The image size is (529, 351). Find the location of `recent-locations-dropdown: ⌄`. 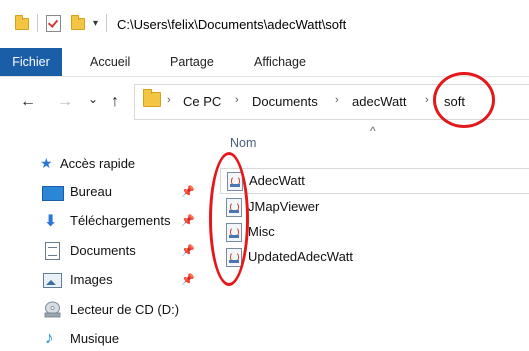

recent-locations-dropdown: ⌄ is located at coordinates (93, 99).